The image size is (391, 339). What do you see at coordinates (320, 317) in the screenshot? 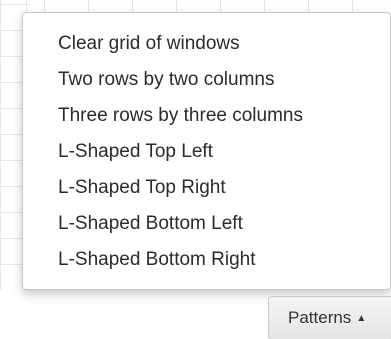
I see `patterns-button-label: Patterns` at bounding box center [320, 317].